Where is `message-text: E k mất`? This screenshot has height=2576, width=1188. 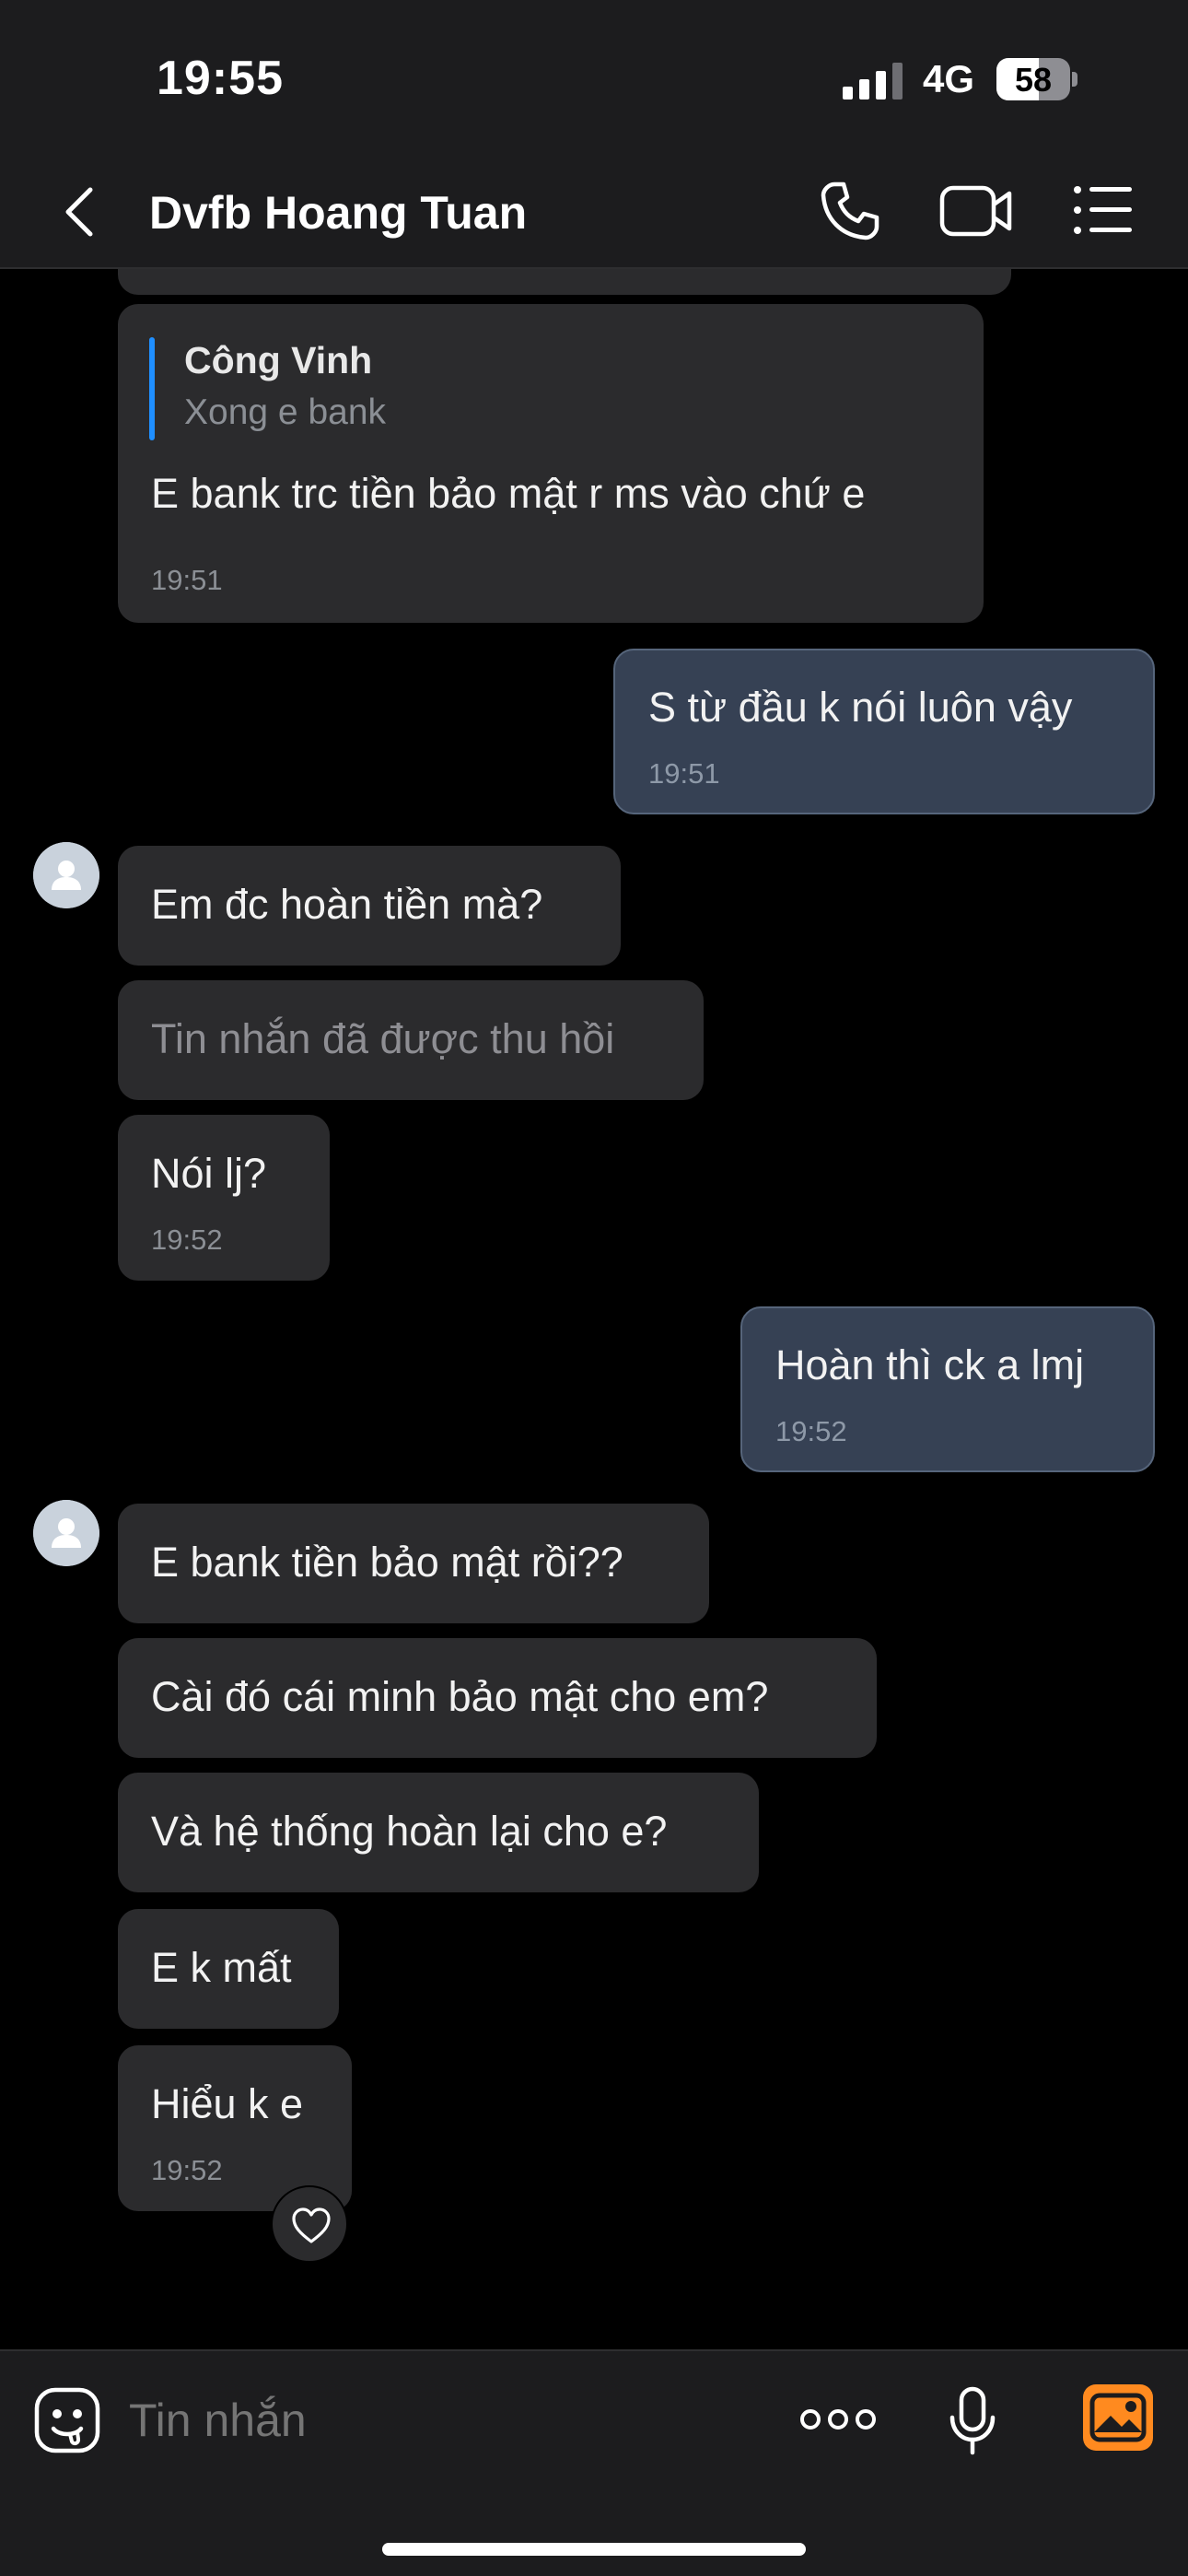
message-text: E k mất is located at coordinates (221, 1967).